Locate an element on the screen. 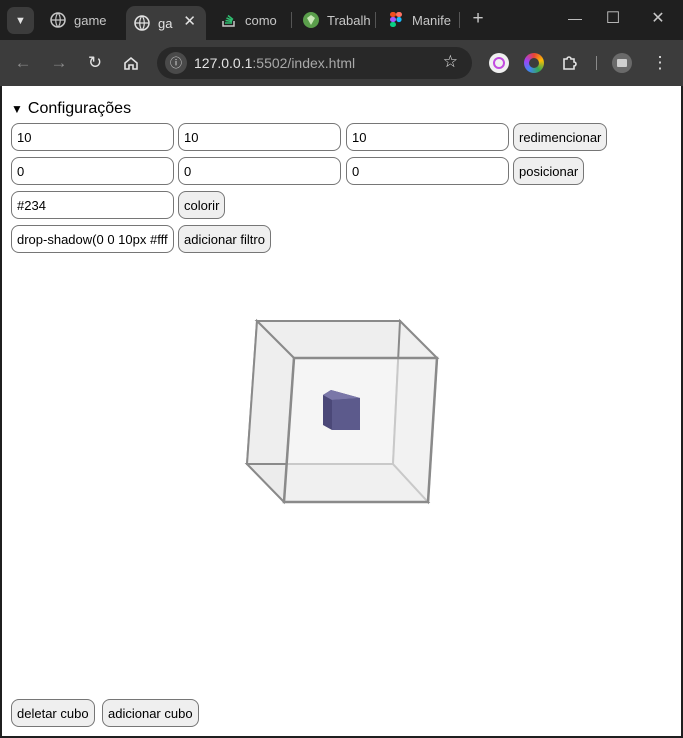 This screenshot has height=738, width=683. address-bar: ⓘ 127.0.0.1:5502/index.html ☆ is located at coordinates (314, 63).